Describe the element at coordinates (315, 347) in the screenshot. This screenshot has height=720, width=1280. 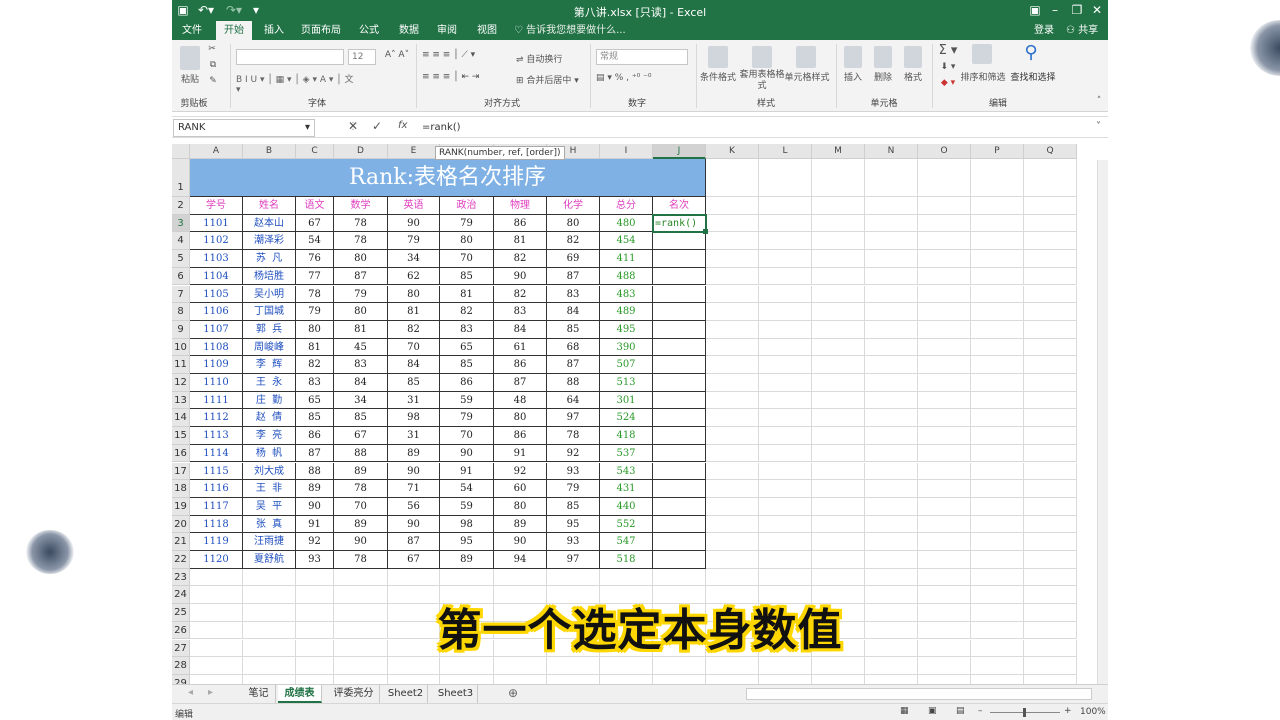
I see `table-cell: 81` at that location.